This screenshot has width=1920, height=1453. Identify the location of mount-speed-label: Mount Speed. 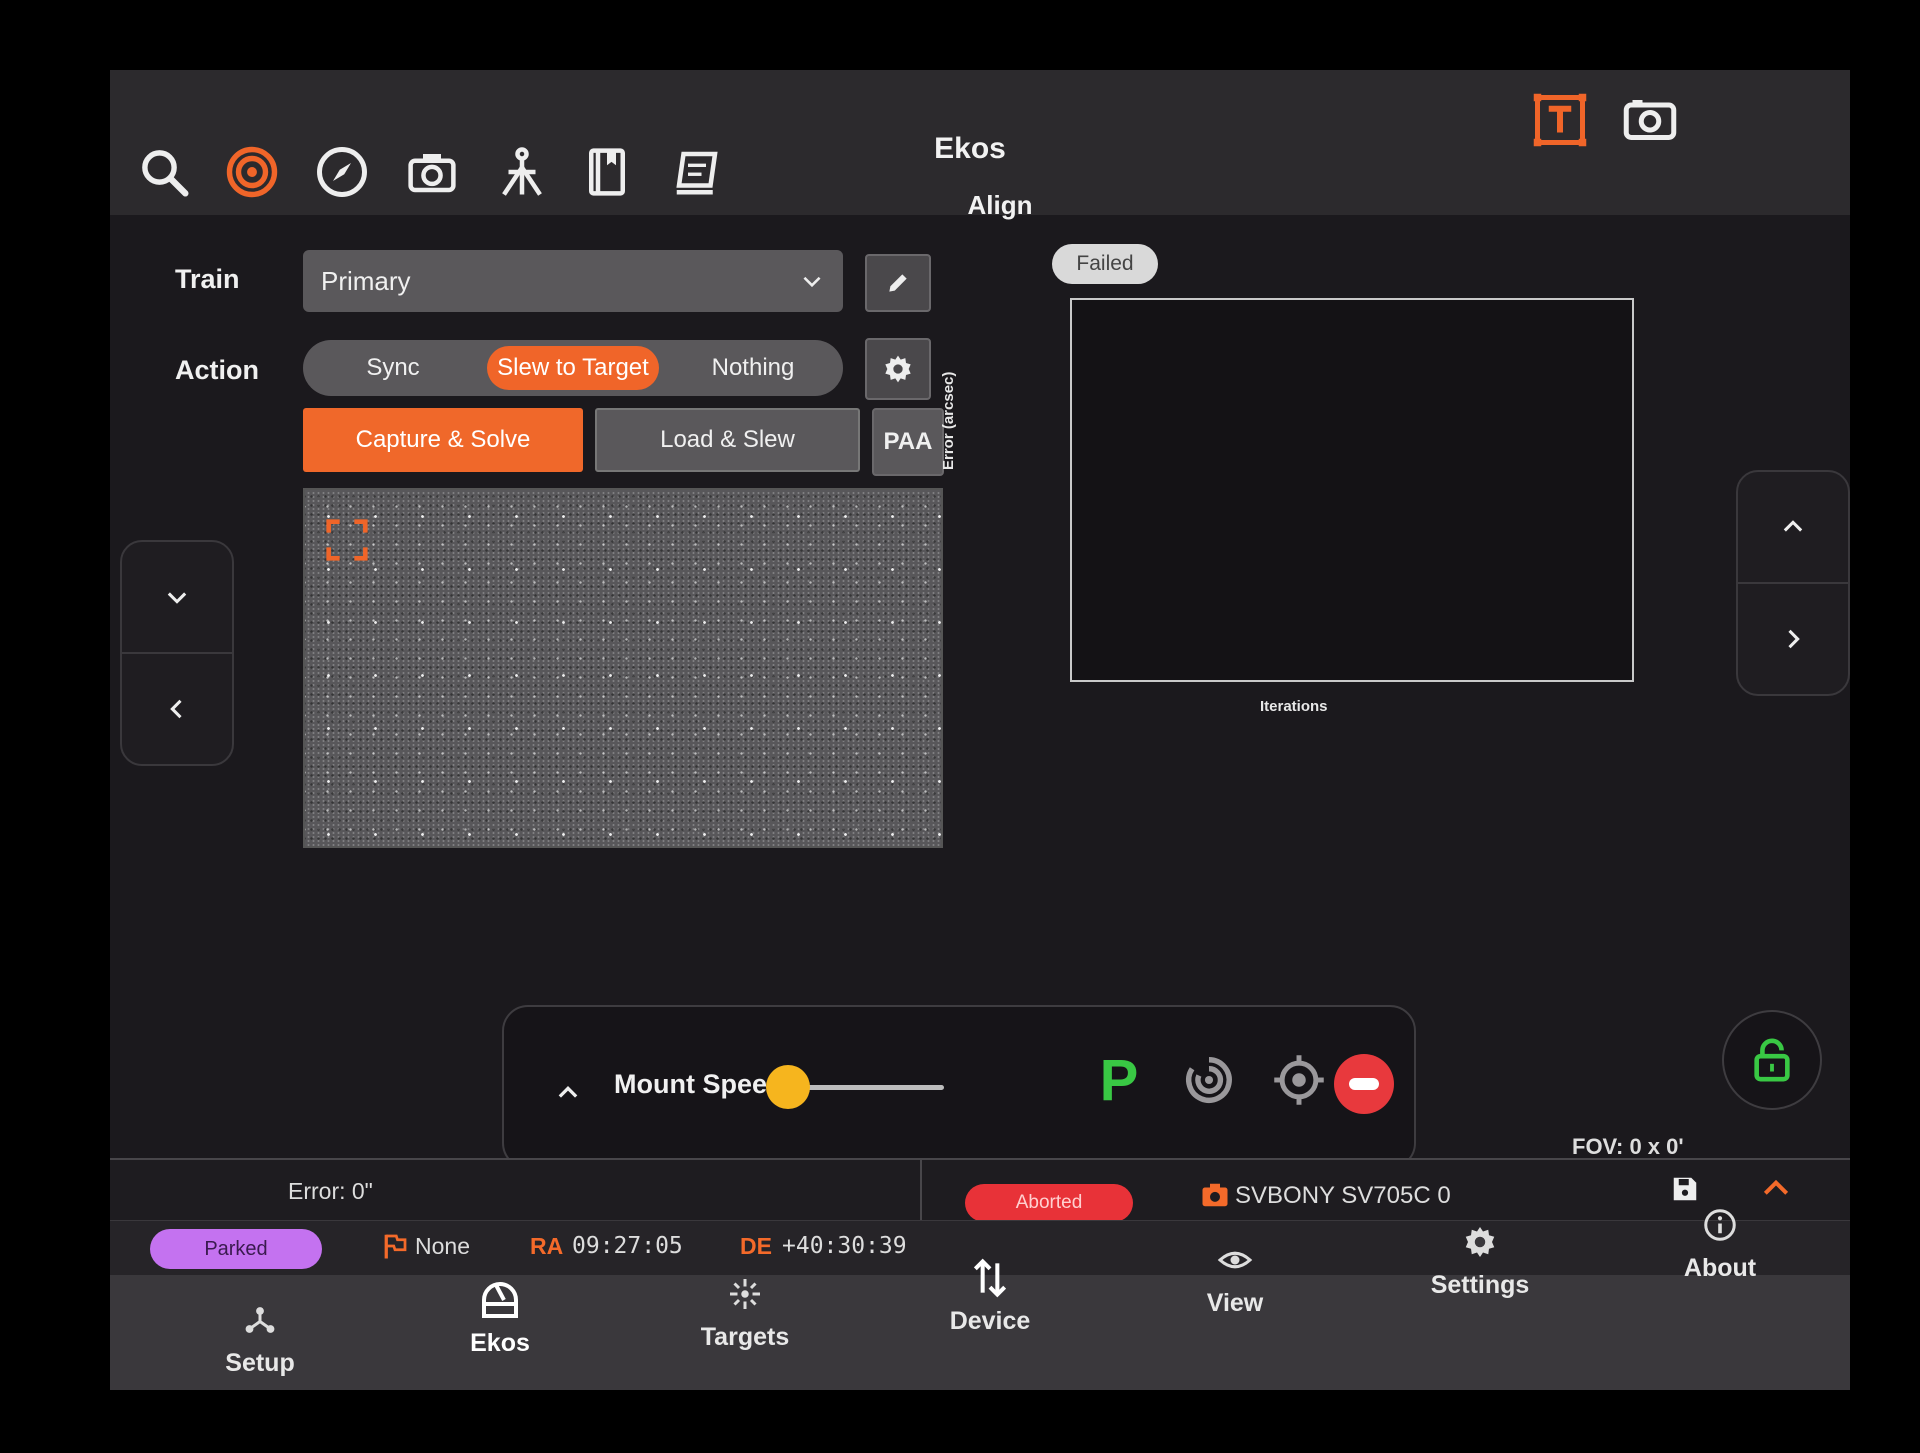
(699, 1084).